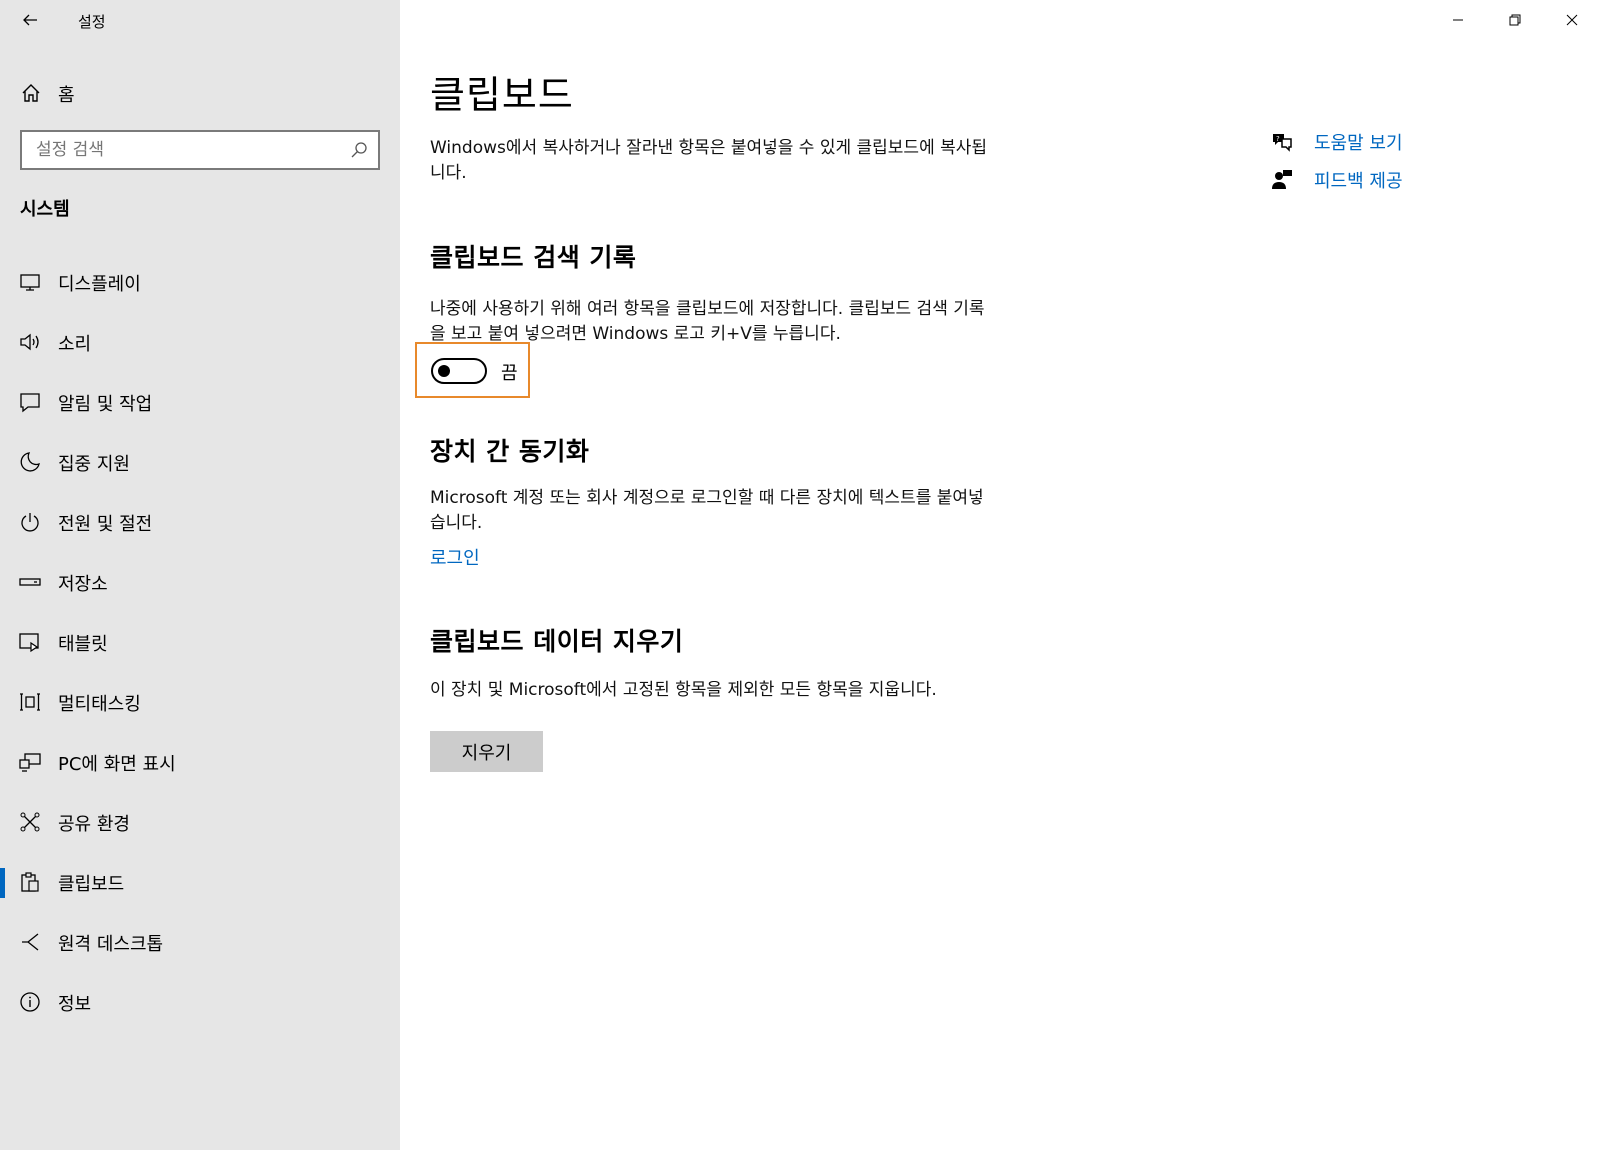 This screenshot has width=1600, height=1150. Describe the element at coordinates (510, 451) in the screenshot. I see `sync-heading: 장치 간 동기화` at that location.